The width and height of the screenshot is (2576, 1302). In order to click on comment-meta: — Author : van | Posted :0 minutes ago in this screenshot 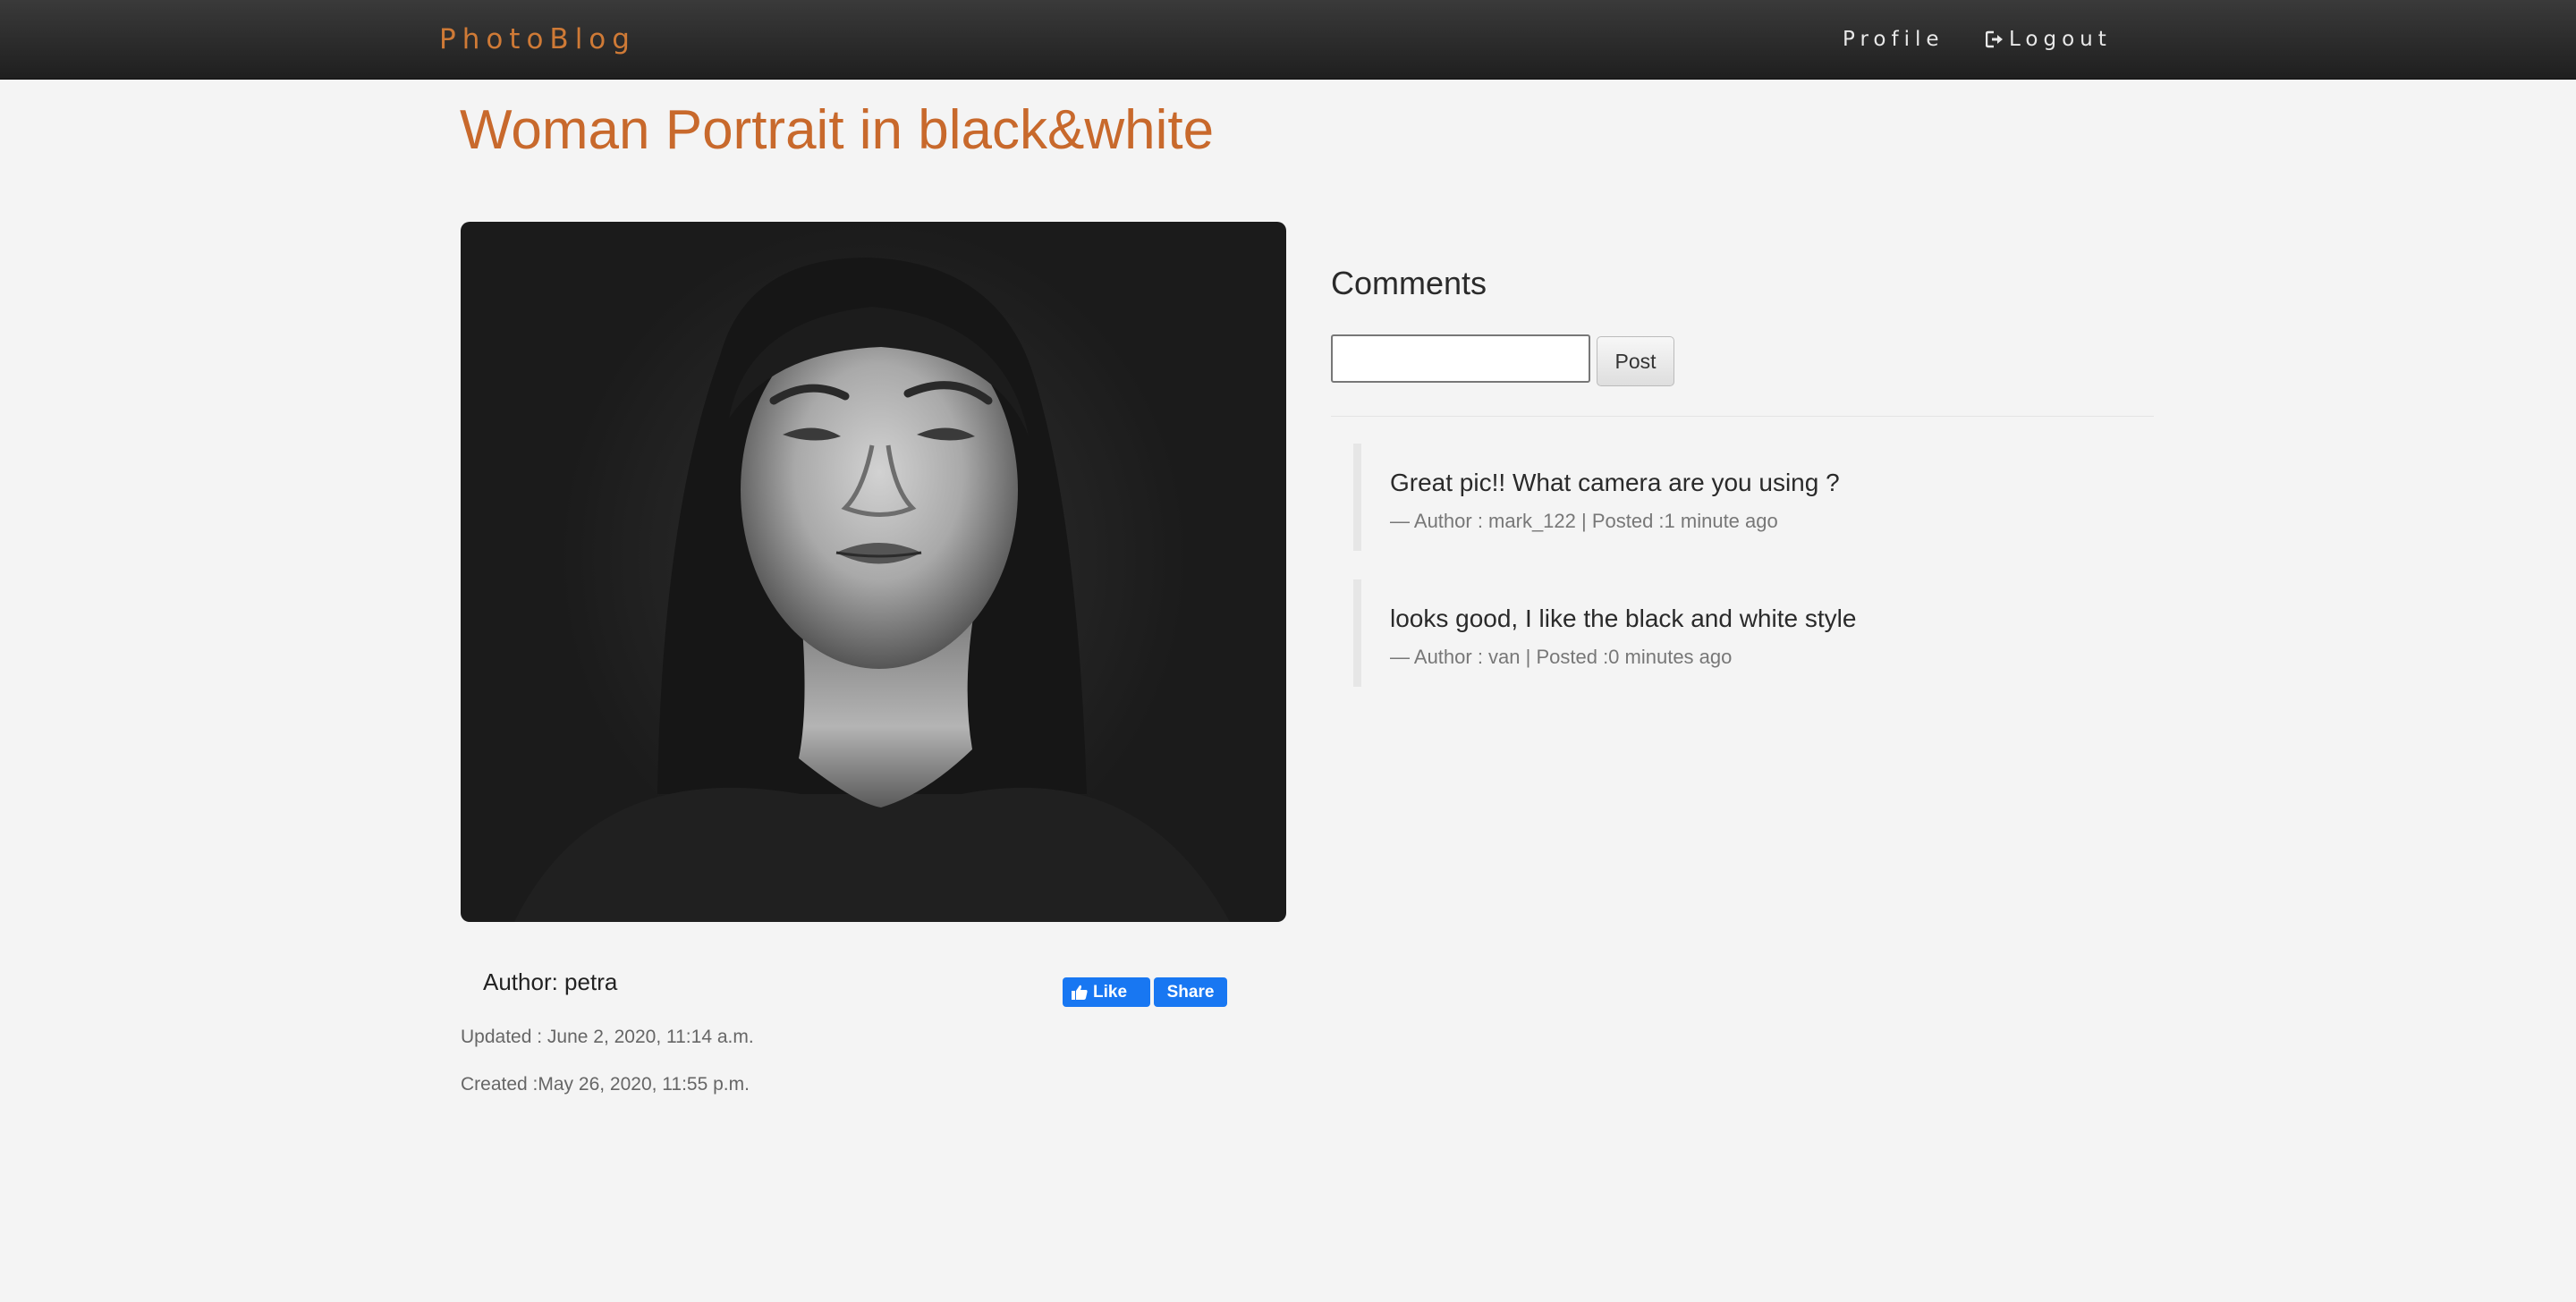, I will do `click(1561, 657)`.